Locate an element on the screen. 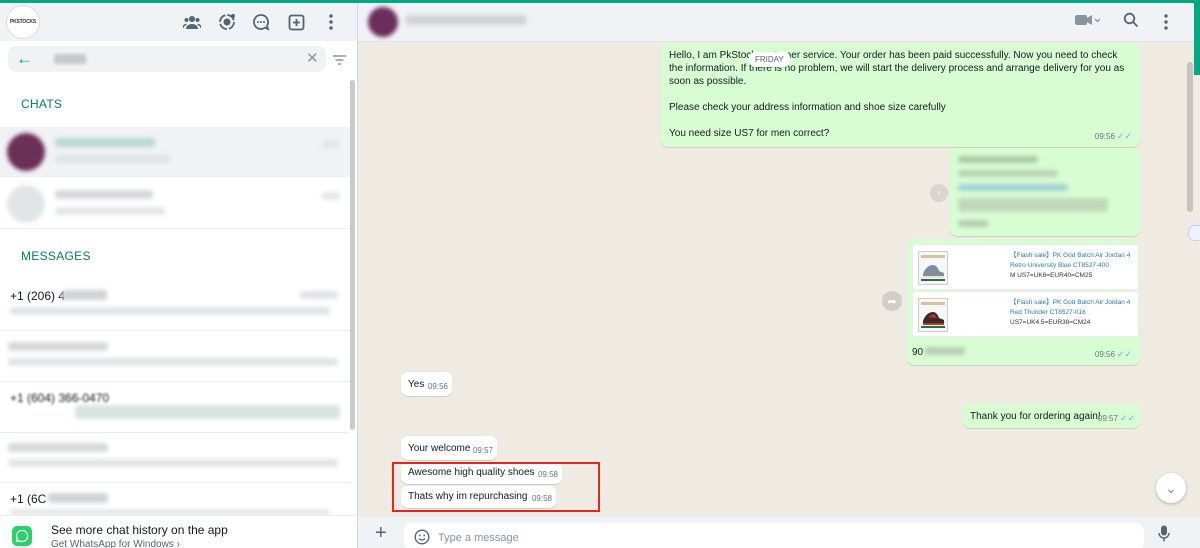 This screenshot has height=548, width=1200. mic-icon is located at coordinates (1164, 536).